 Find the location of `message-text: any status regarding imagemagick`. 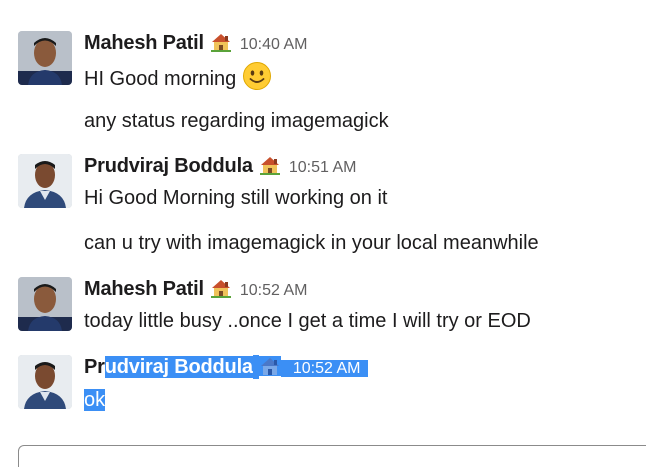

message-text: any status regarding imagemagick is located at coordinates (236, 121).